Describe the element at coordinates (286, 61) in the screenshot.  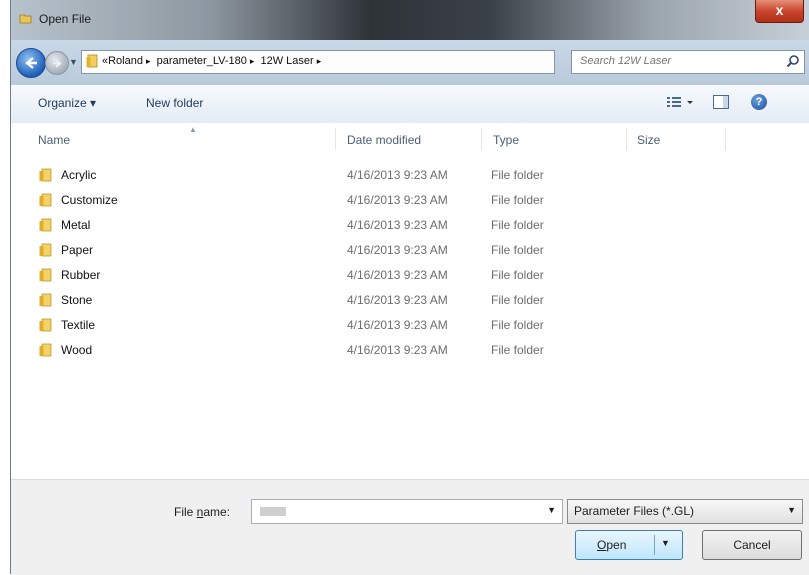
I see `breadcrumb-item: 12W Laser` at that location.